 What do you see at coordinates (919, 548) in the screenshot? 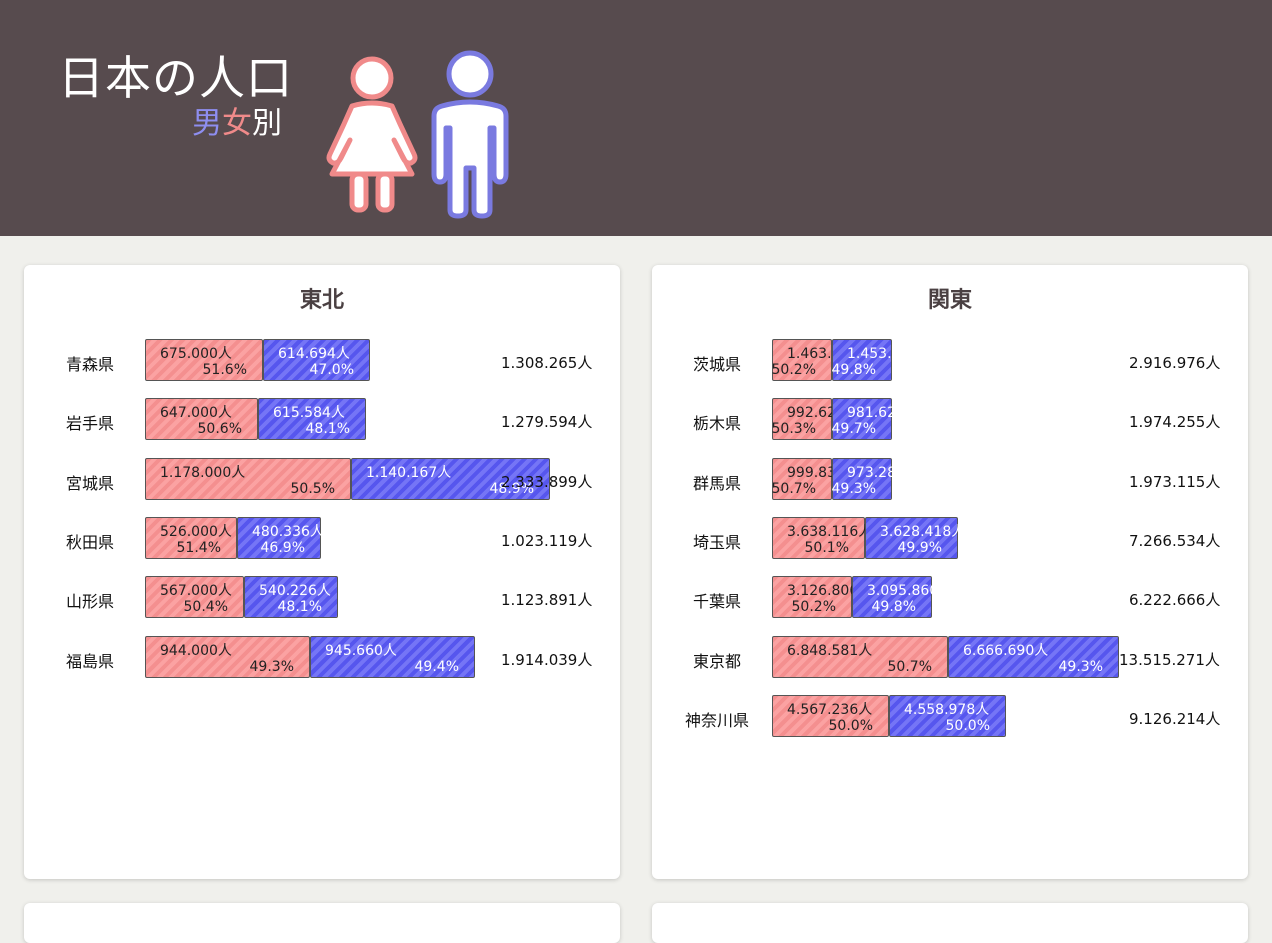
I see `data-label-percent: 49.9%` at bounding box center [919, 548].